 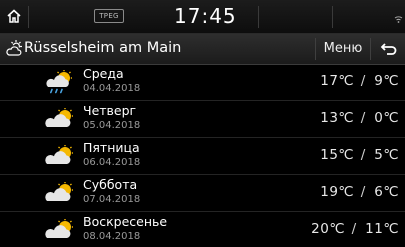 I want to click on status-bar: TPEG 17:45, so click(x=202, y=17).